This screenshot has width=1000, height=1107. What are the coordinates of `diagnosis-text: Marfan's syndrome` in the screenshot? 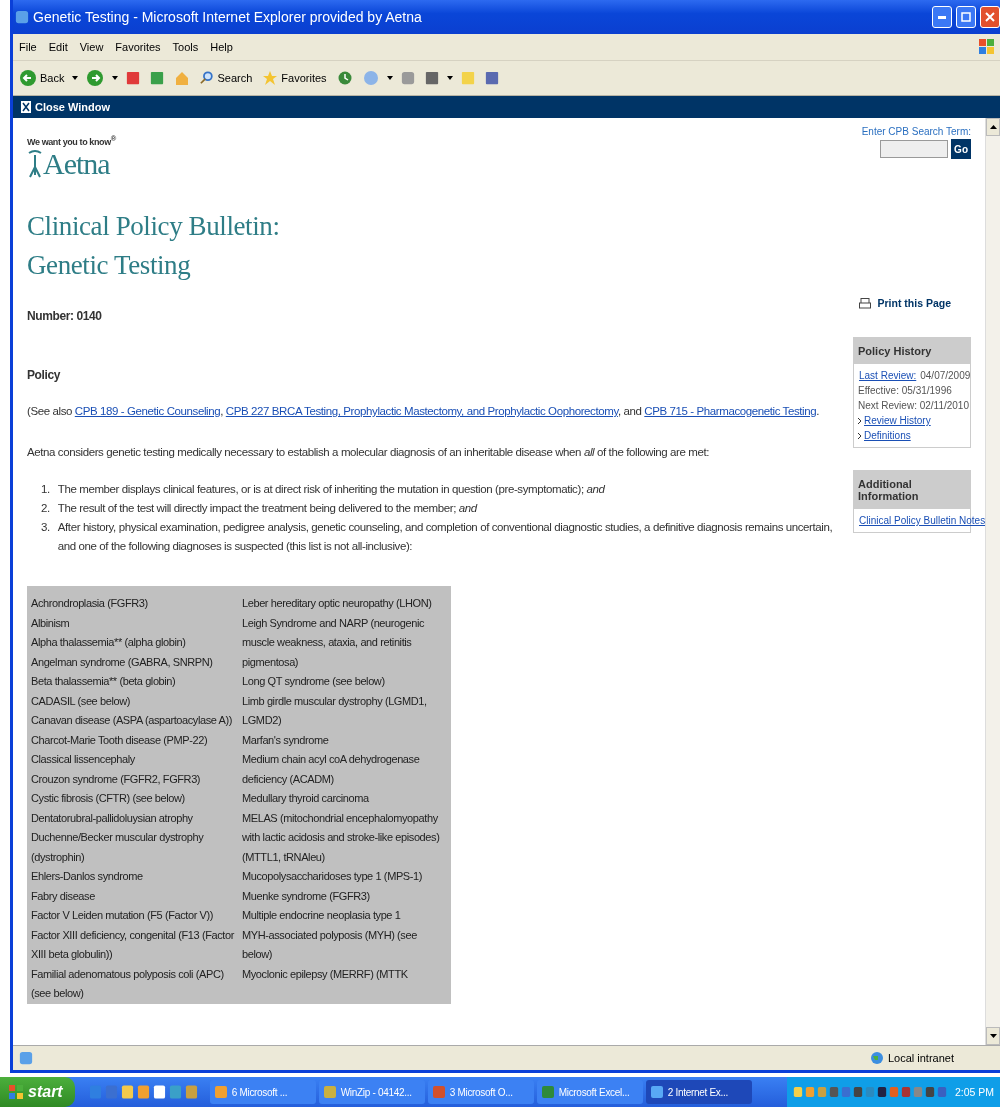 It's located at (286, 740).